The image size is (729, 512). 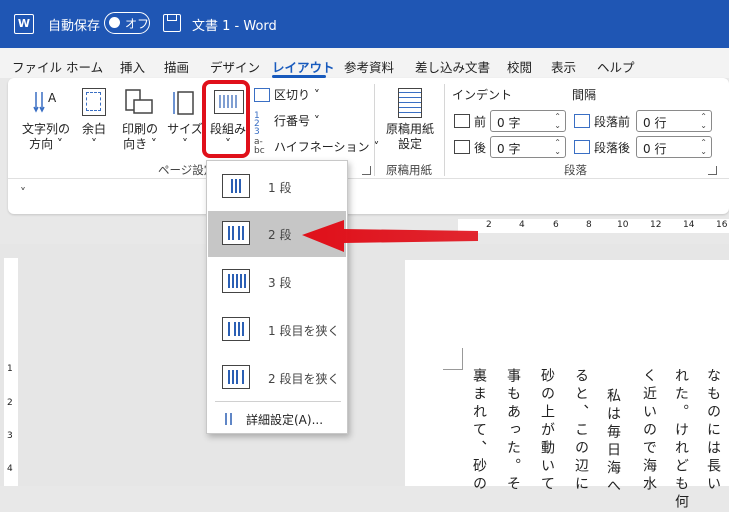 I want to click on space-after-value: 0 行, so click(x=655, y=149).